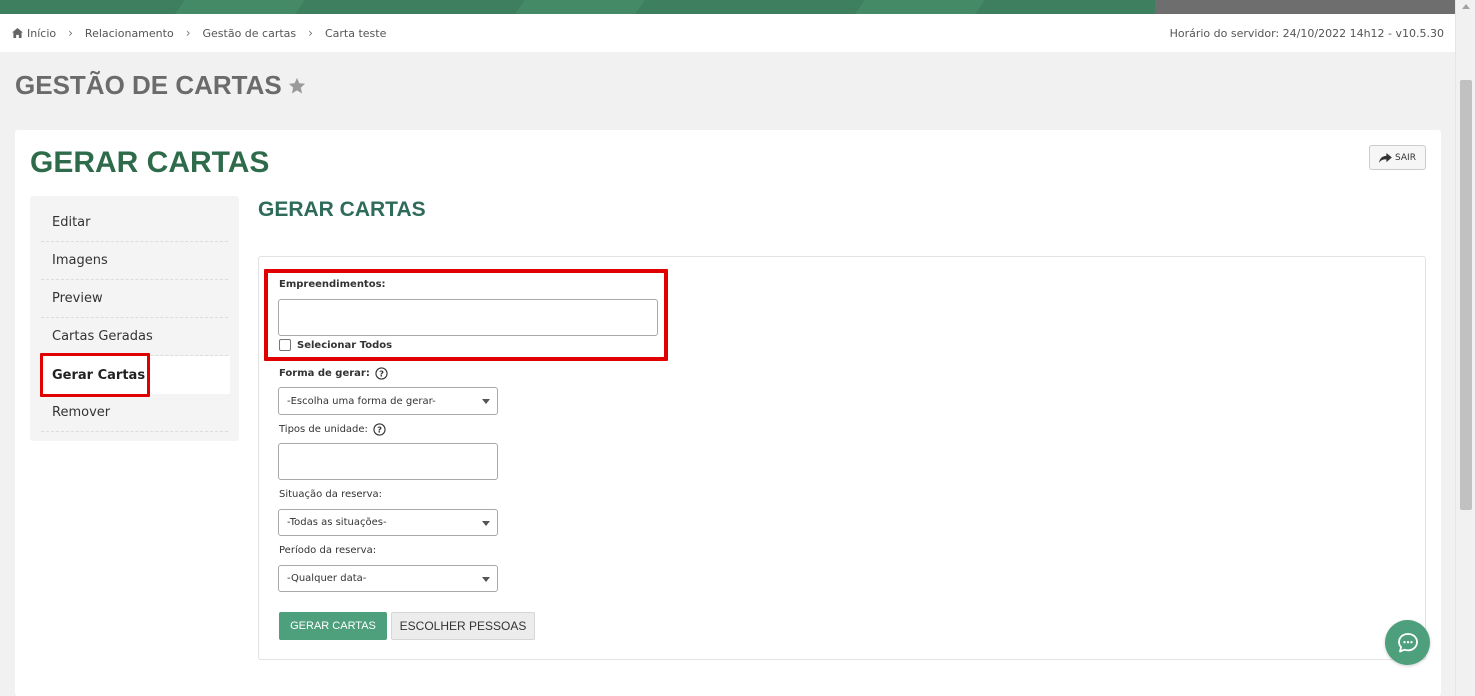 This screenshot has width=1475, height=696. What do you see at coordinates (333, 626) in the screenshot?
I see `generate-letters-button: GERAR CARTAS` at bounding box center [333, 626].